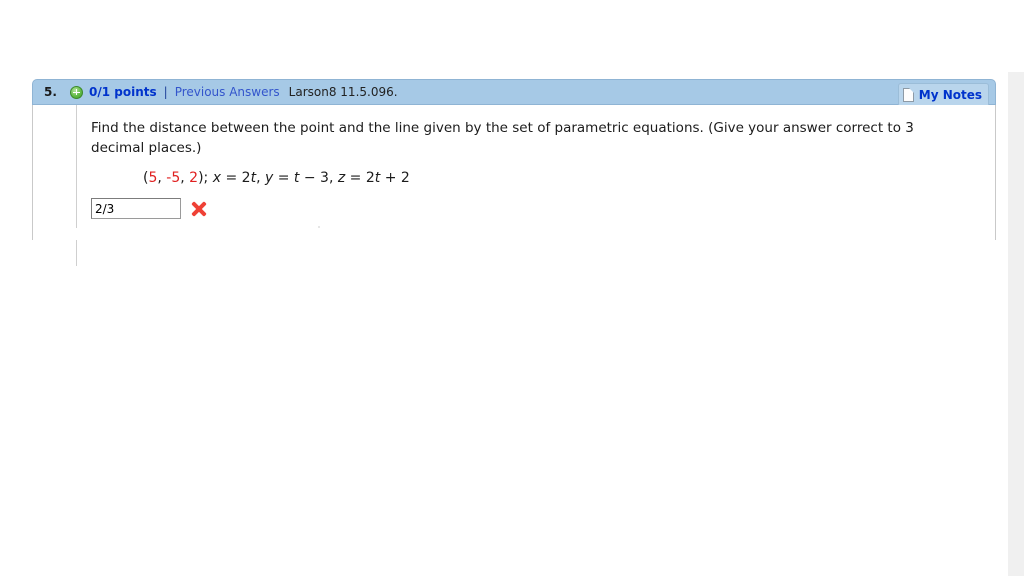 The width and height of the screenshot is (1024, 576). What do you see at coordinates (283, 178) in the screenshot?
I see `equation-y-rhs-a: =` at bounding box center [283, 178].